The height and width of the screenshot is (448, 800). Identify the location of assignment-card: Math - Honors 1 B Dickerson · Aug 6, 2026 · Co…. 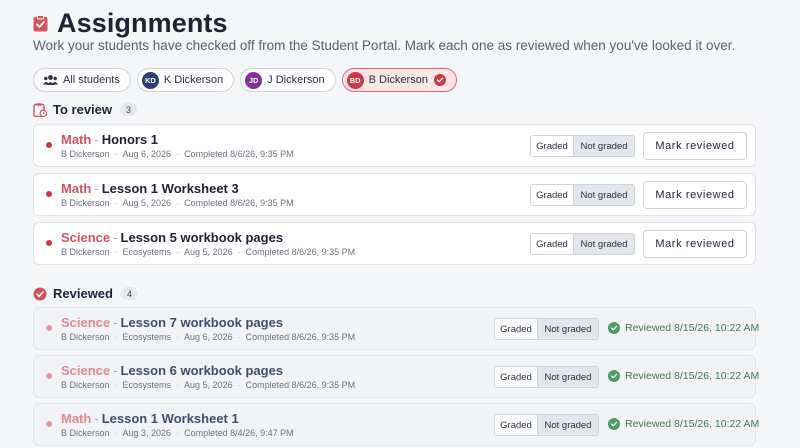
(394, 145).